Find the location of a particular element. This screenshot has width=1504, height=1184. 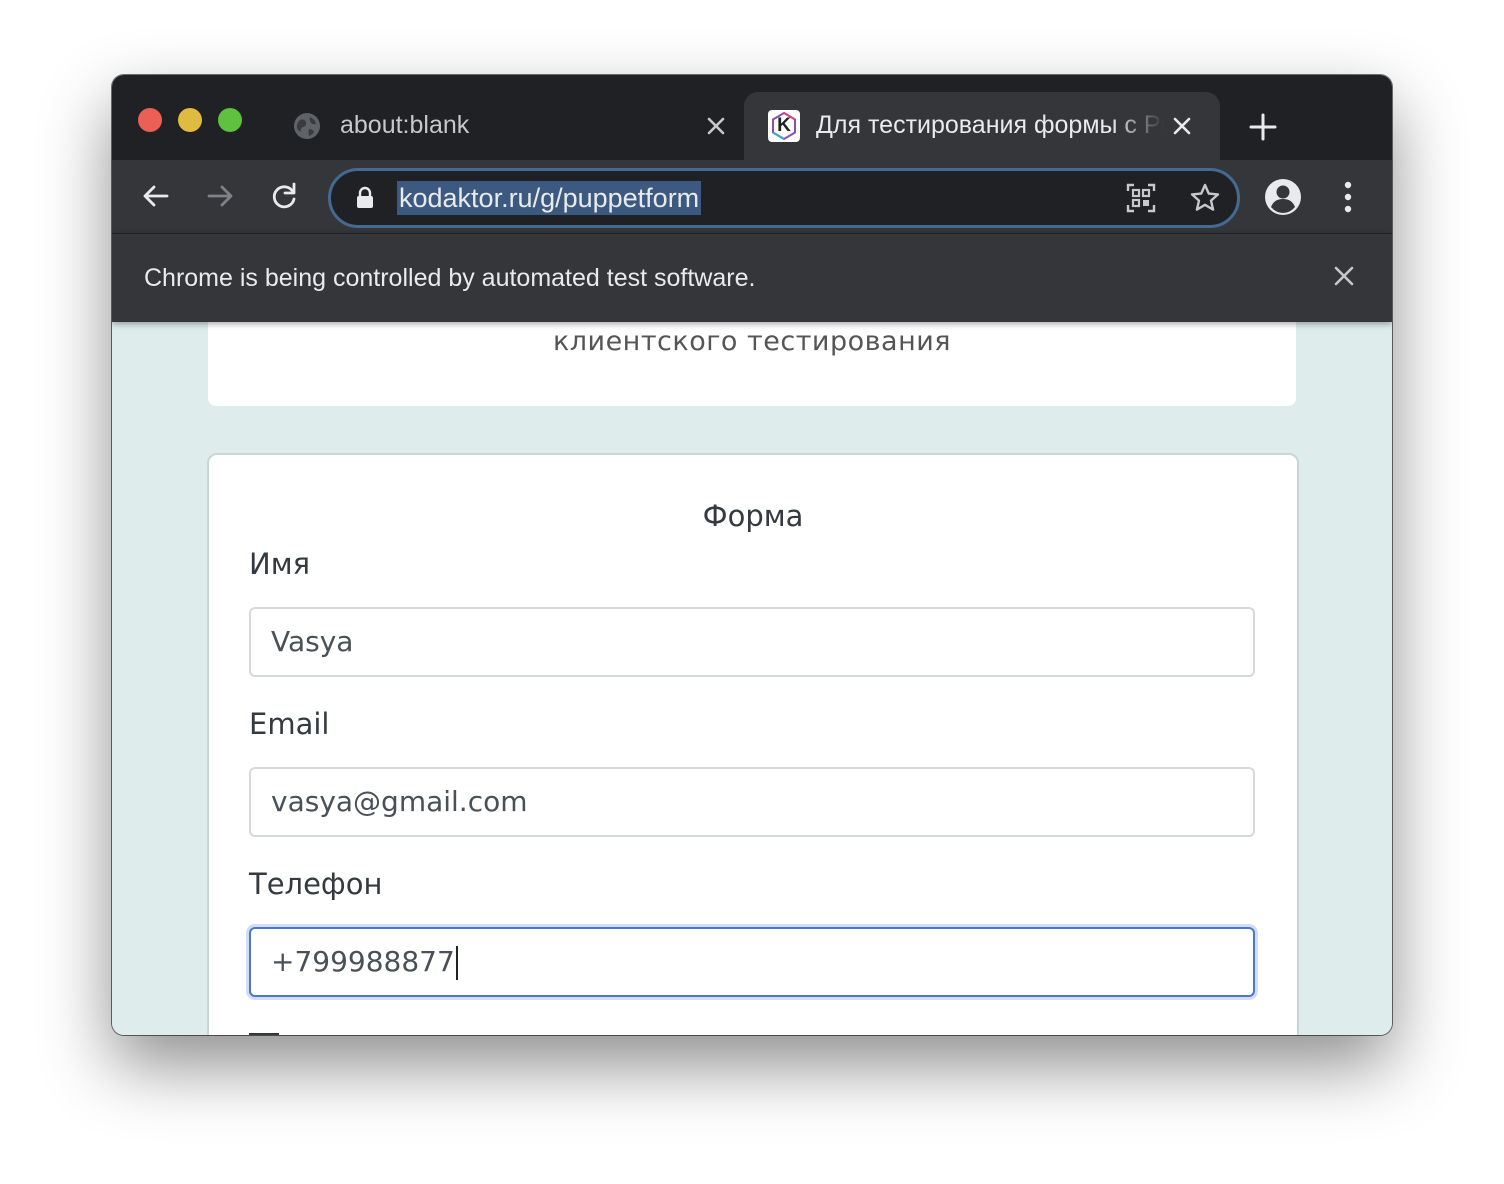

browser-toolbar: kodaktor.ru/g/puppetform is located at coordinates (752, 196).